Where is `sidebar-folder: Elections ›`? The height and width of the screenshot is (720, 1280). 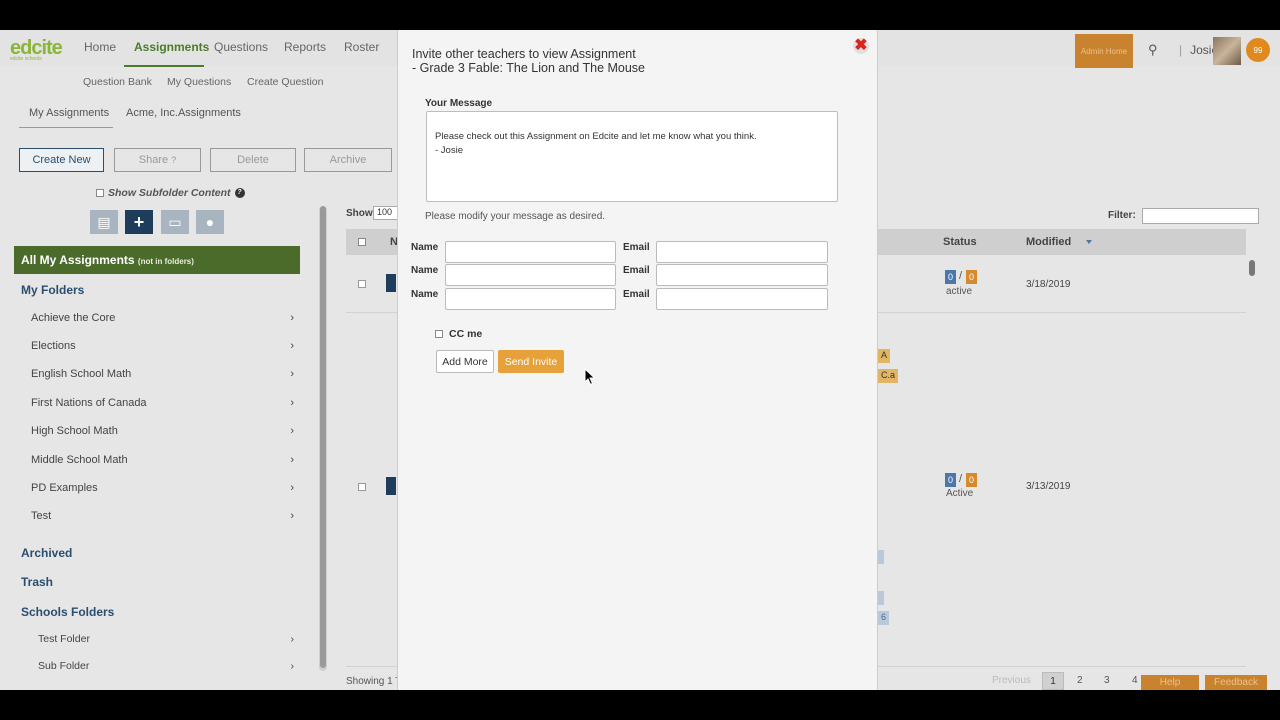
sidebar-folder: Elections › is located at coordinates (162, 346).